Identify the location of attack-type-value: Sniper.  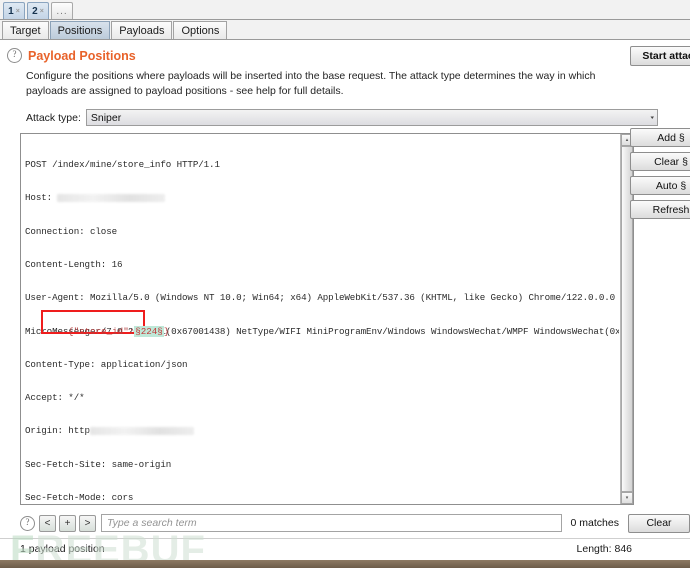
(106, 117).